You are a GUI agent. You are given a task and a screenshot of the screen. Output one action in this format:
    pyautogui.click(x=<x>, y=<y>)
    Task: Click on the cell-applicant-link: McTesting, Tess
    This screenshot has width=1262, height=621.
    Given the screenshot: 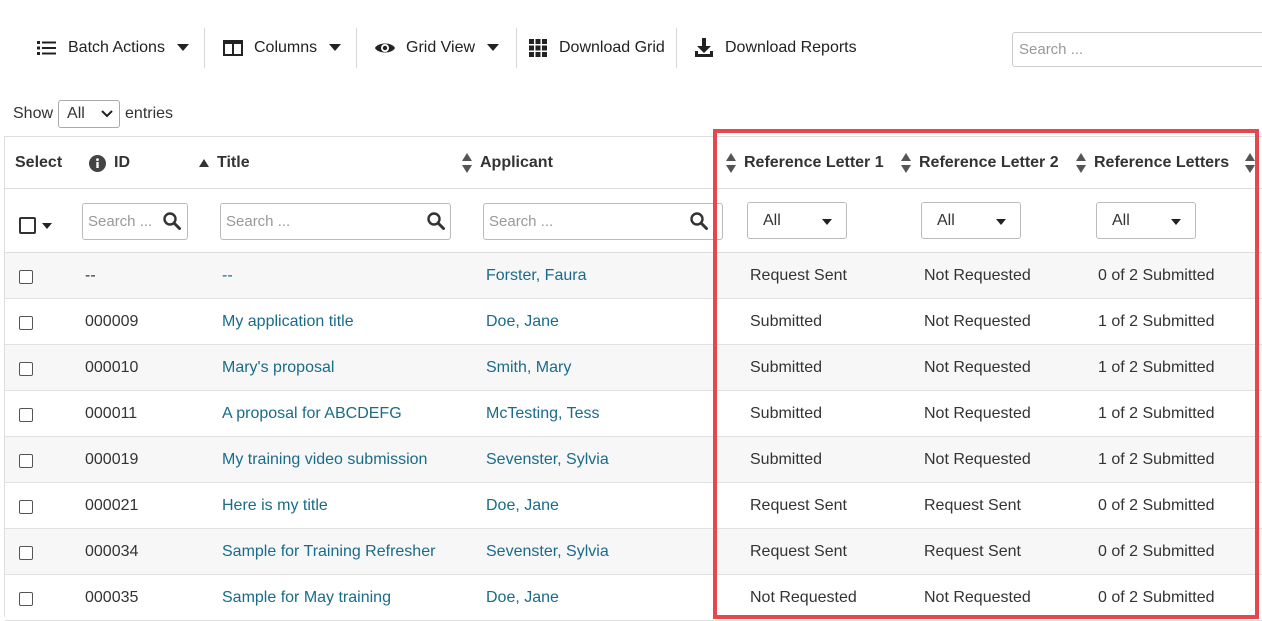 What is the action you would take?
    pyautogui.click(x=543, y=414)
    